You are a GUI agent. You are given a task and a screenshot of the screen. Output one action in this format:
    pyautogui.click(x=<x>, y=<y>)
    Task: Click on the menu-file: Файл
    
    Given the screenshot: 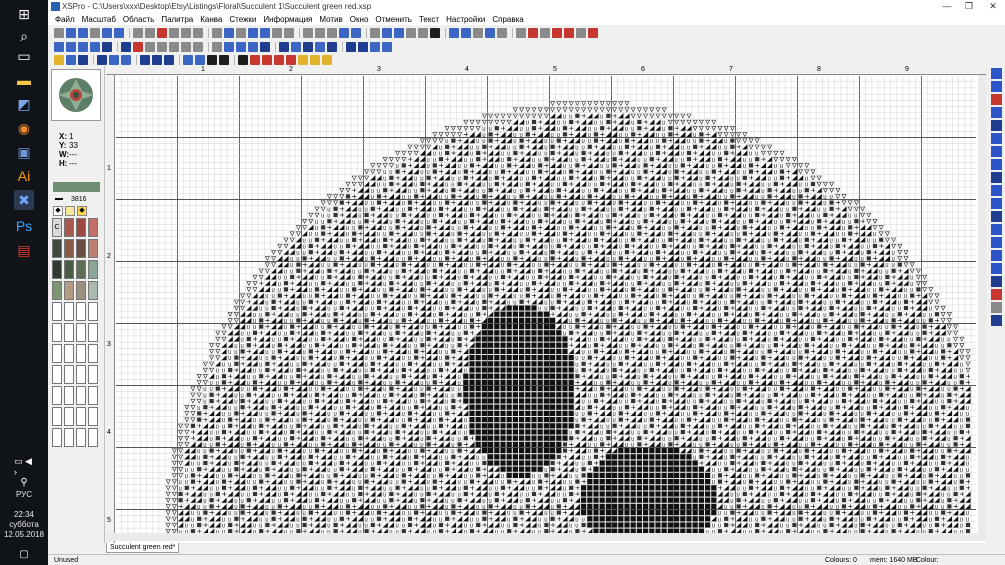 What is the action you would take?
    pyautogui.click(x=65, y=19)
    